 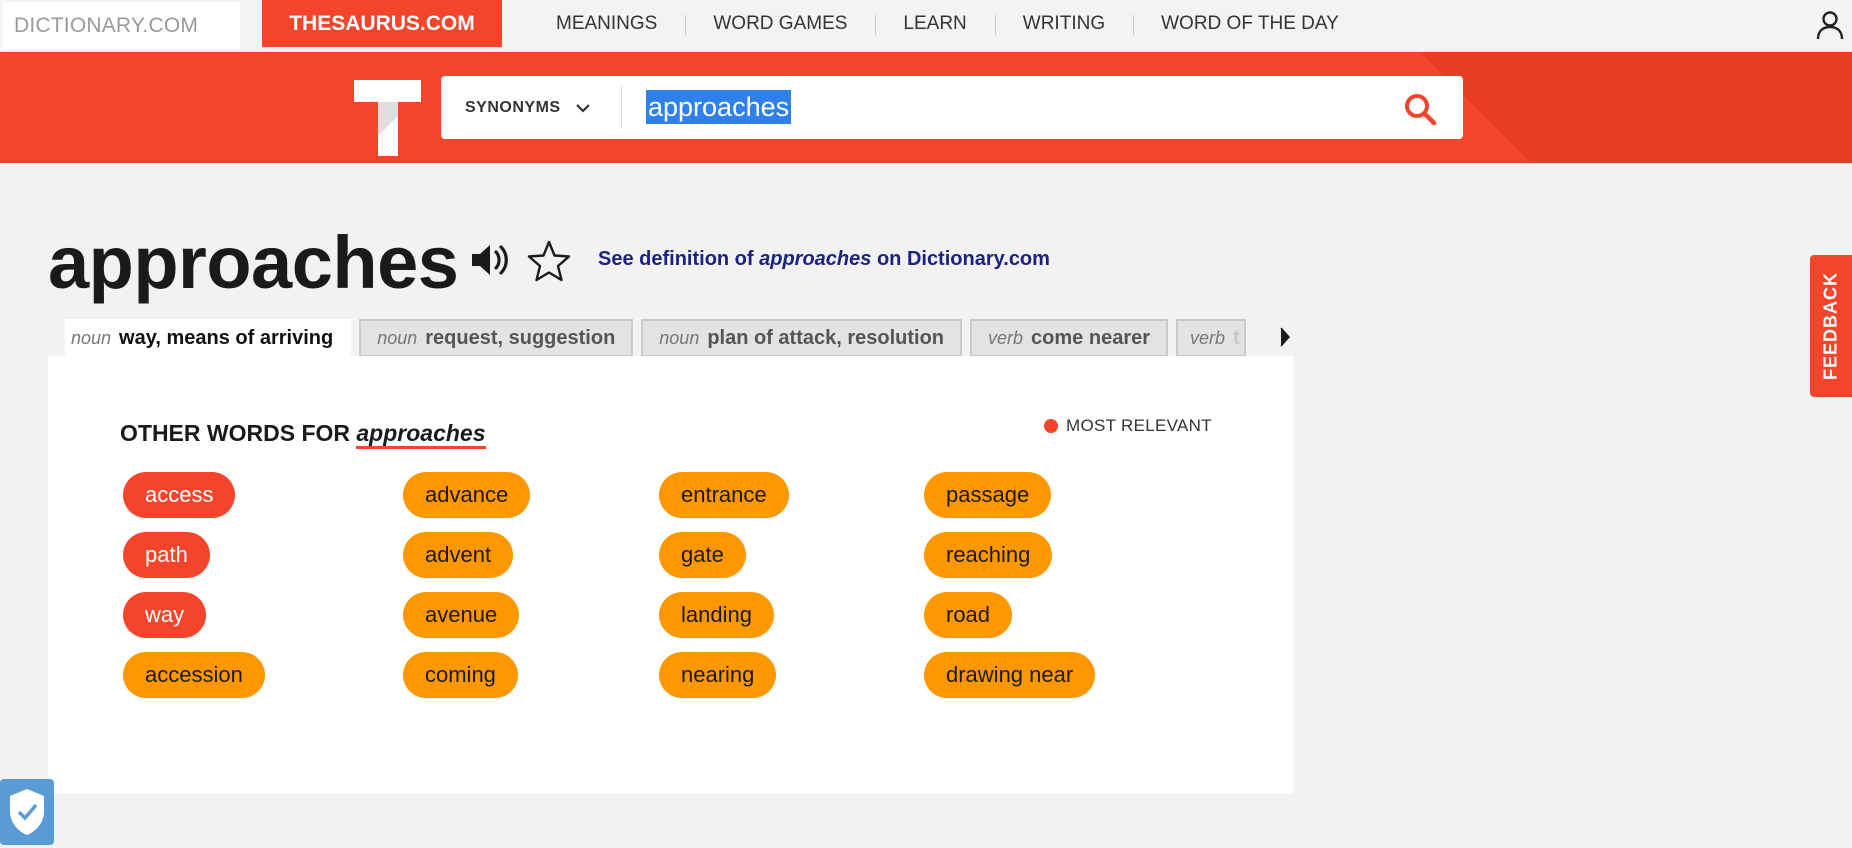 What do you see at coordinates (815, 259) in the screenshot?
I see `see-definition-word: approaches` at bounding box center [815, 259].